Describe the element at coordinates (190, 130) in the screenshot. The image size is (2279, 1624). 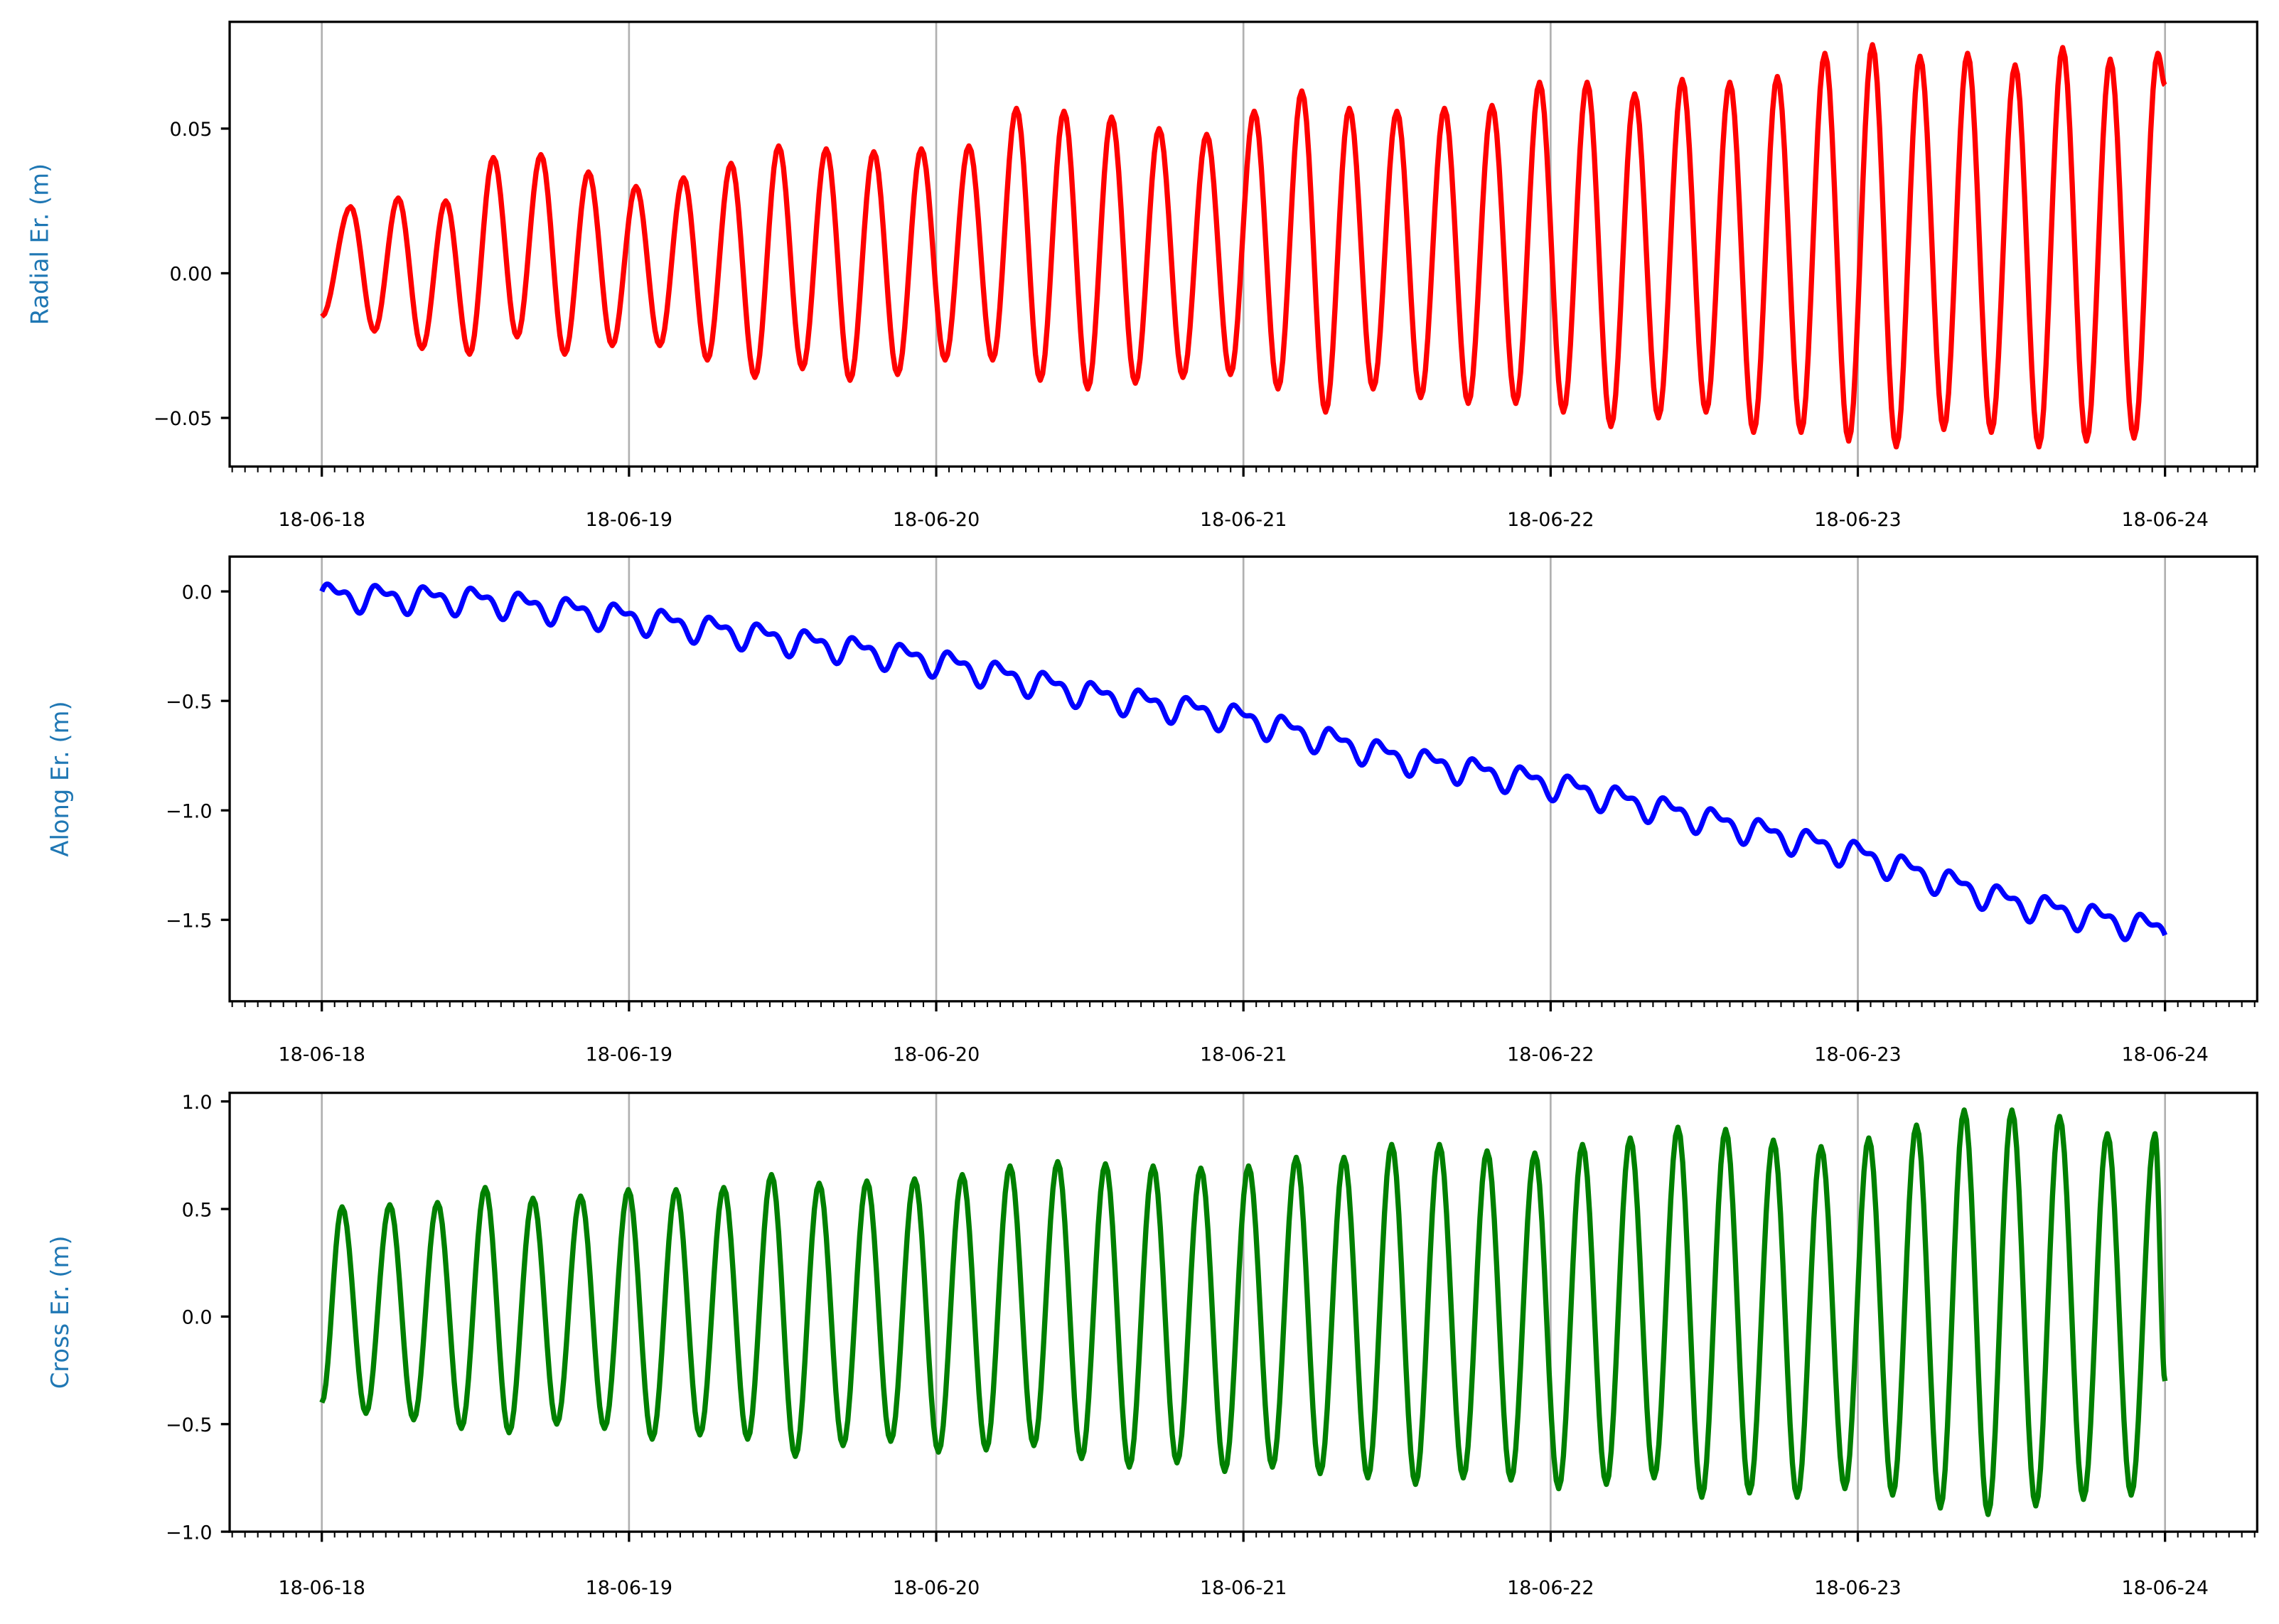
I see `y-tick-label: 0.05` at that location.